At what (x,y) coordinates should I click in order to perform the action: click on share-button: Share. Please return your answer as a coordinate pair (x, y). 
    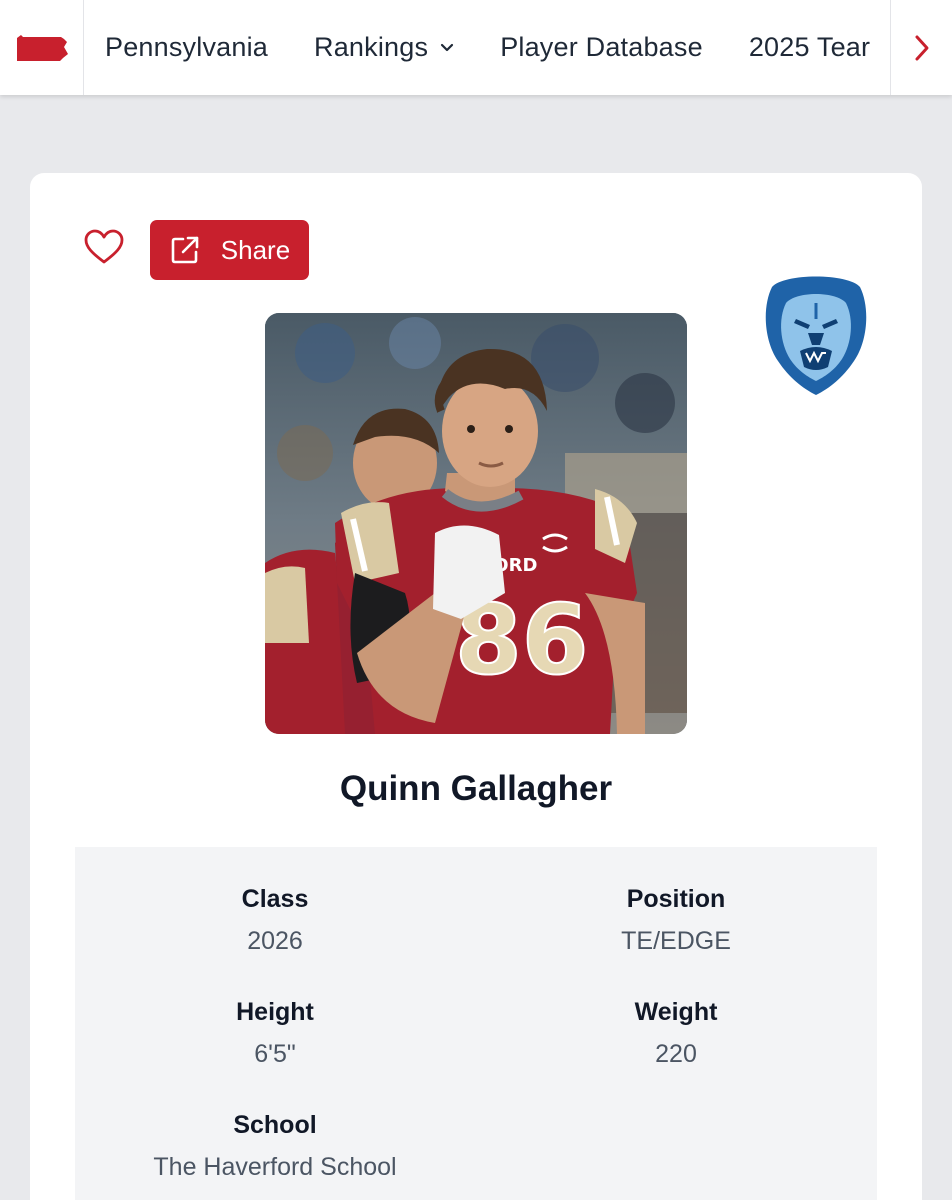
    Looking at the image, I should click on (229, 250).